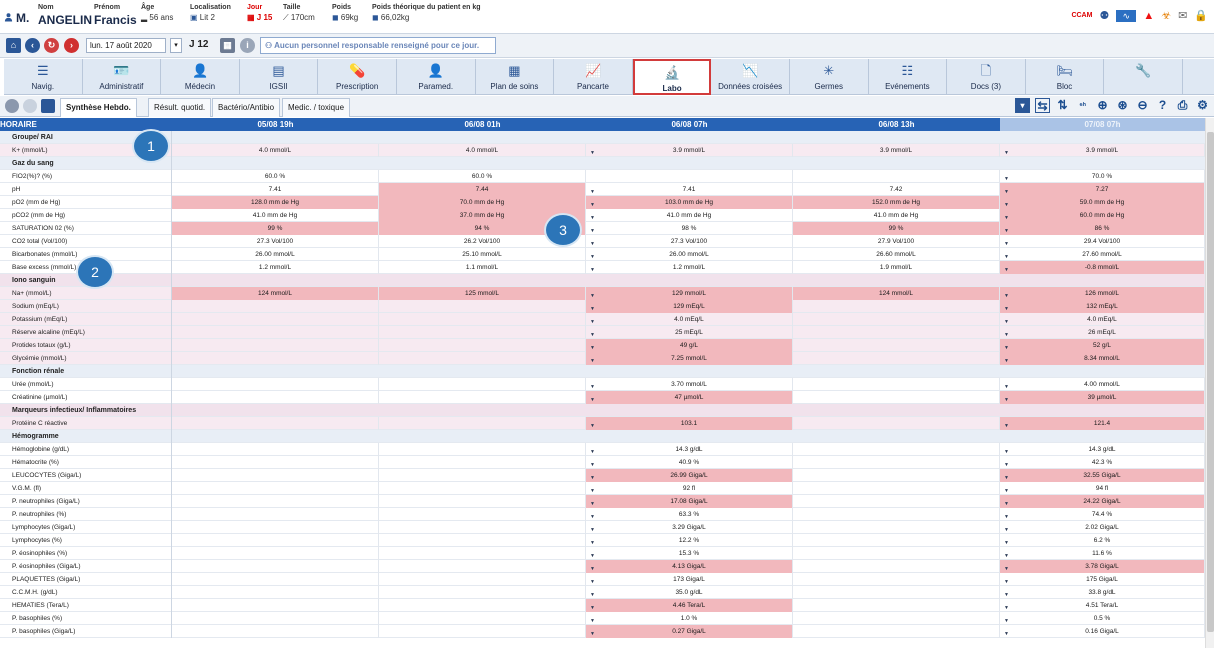  I want to click on value-cell: 27.9 Vol/100, so click(896, 241).